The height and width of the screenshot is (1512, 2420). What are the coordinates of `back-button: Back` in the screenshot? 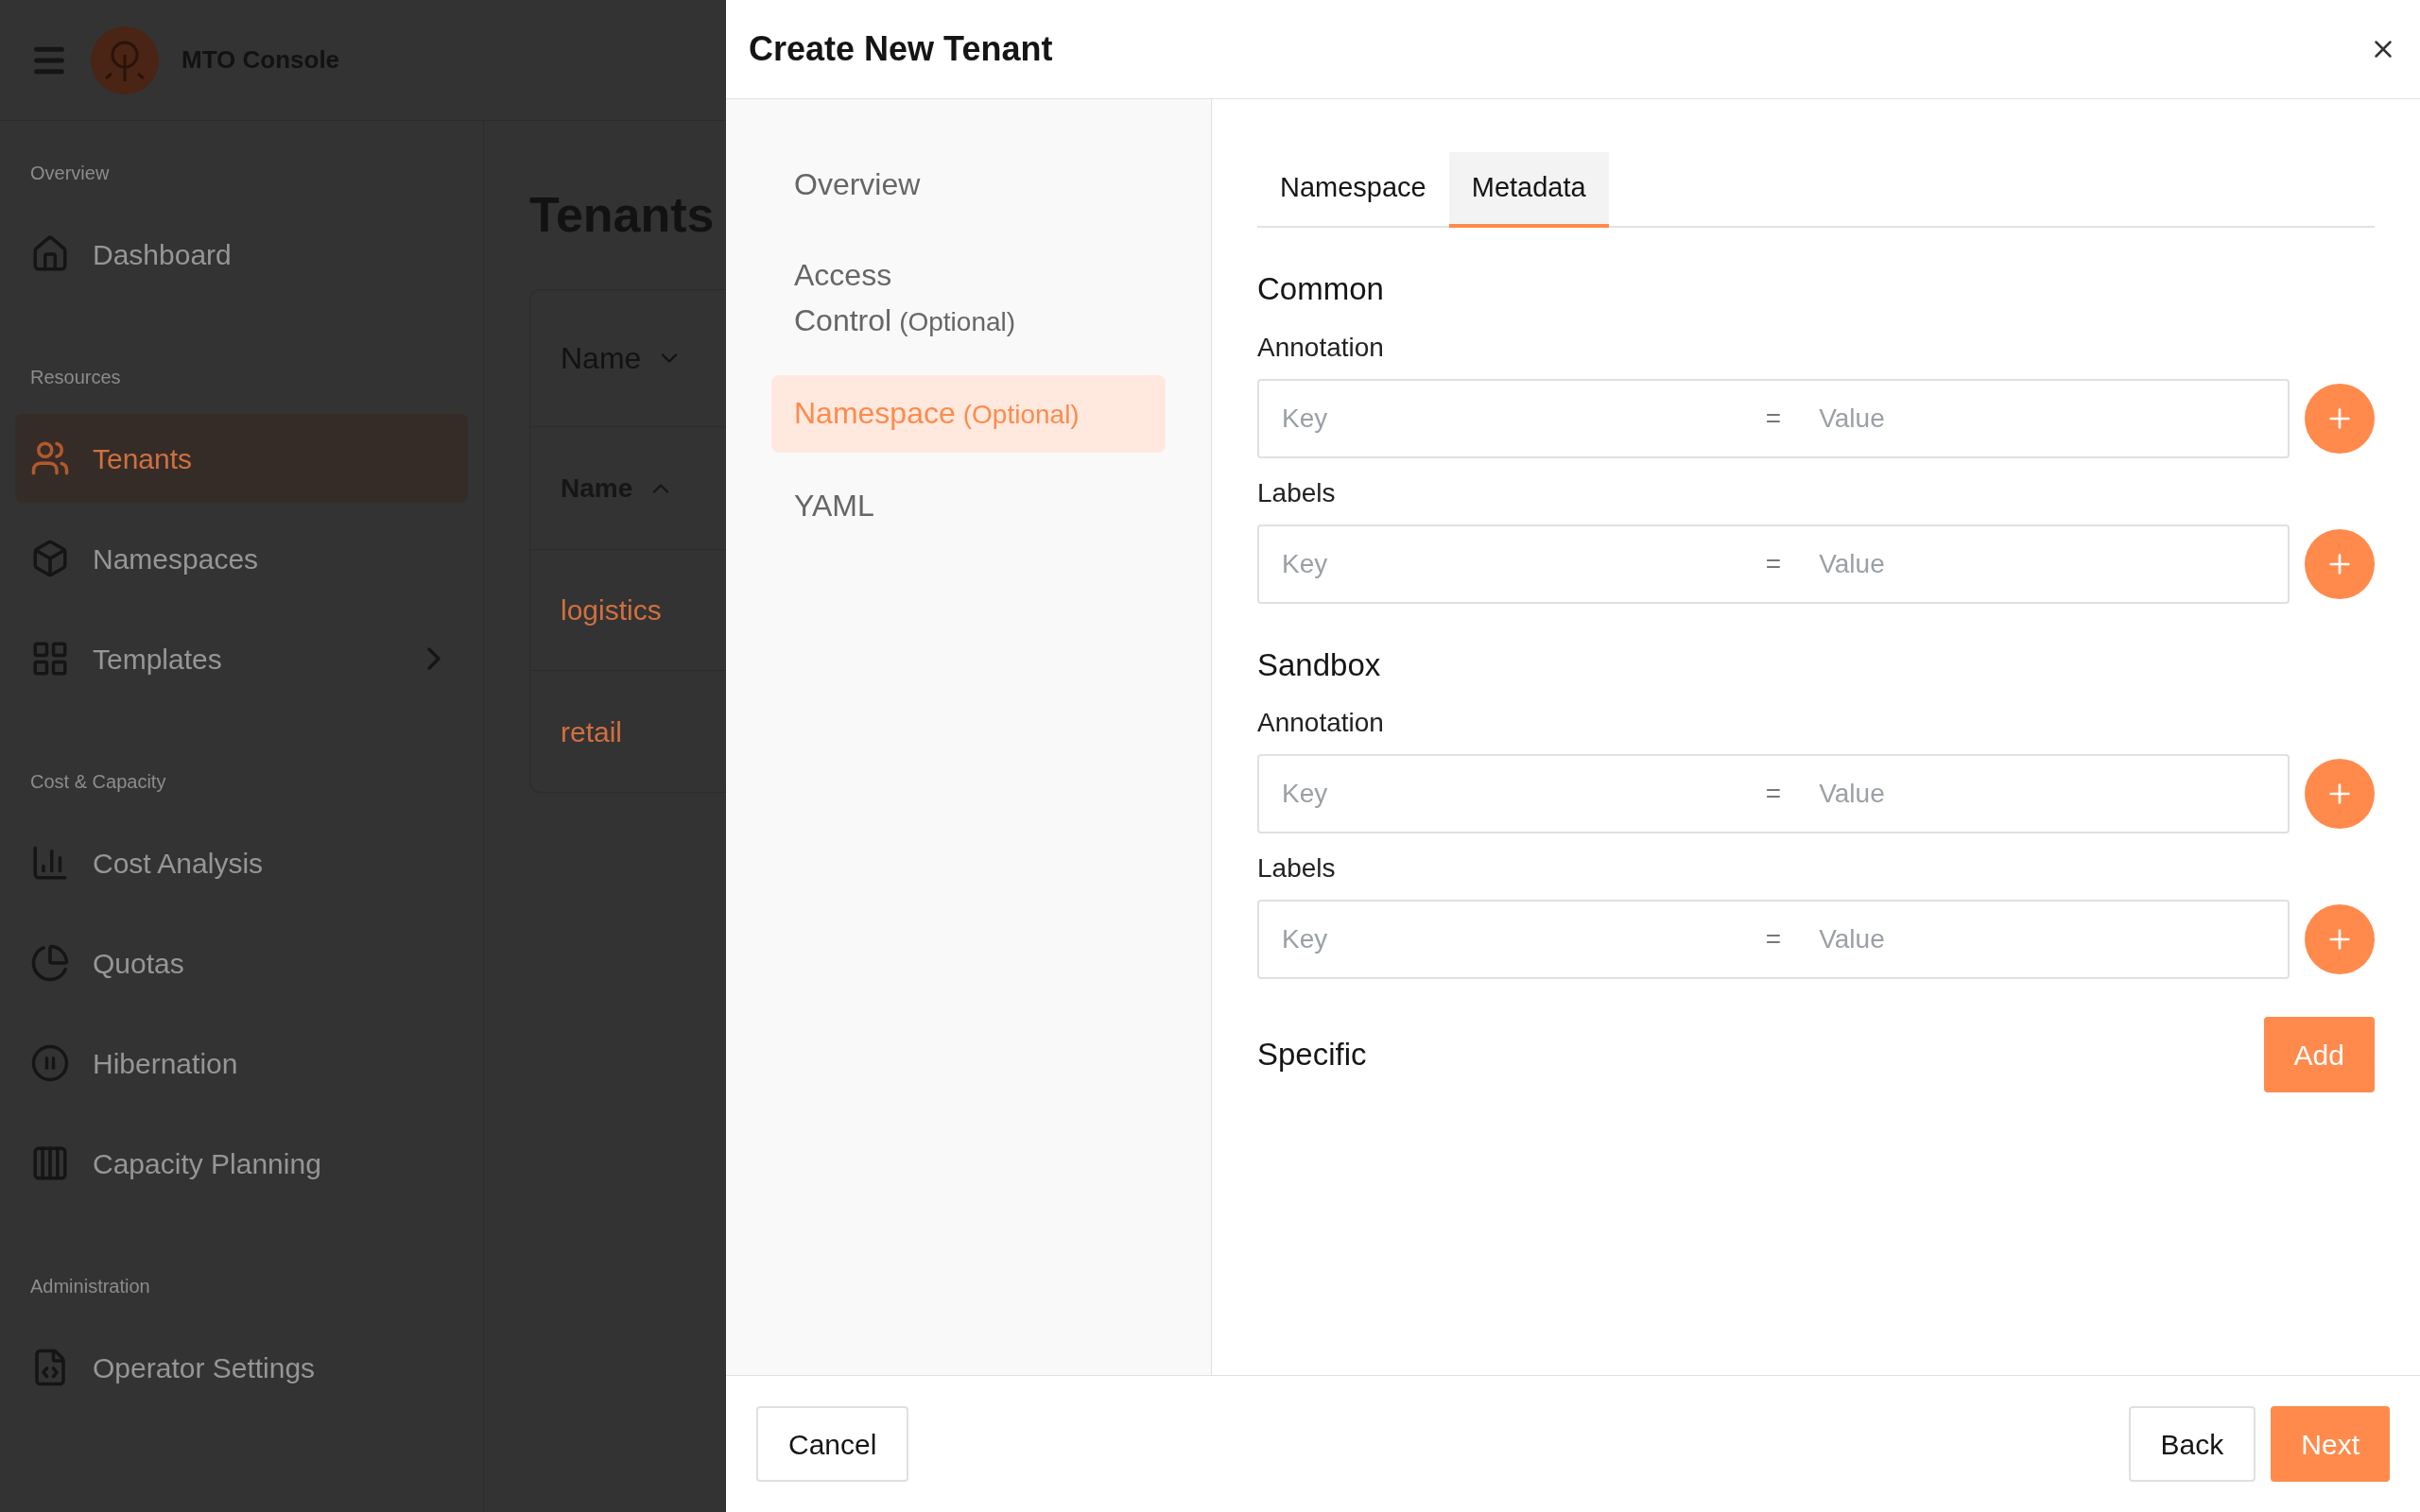 It's located at (2192, 1444).